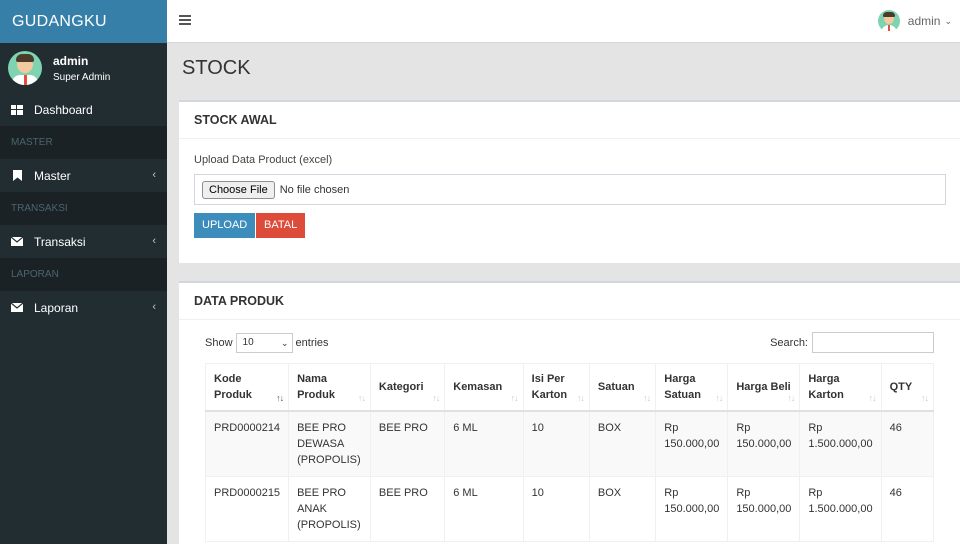 Image resolution: width=960 pixels, height=544 pixels. What do you see at coordinates (83, 142) in the screenshot?
I see `nav-header-master: MASTER` at bounding box center [83, 142].